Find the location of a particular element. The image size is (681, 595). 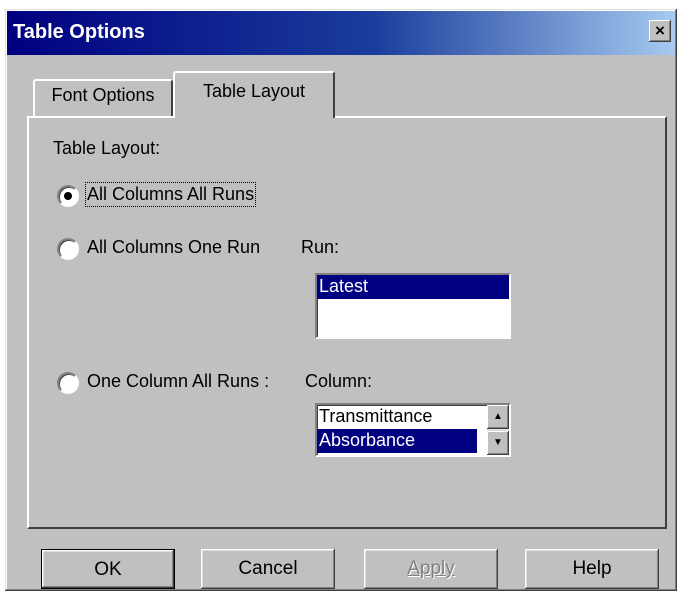

run-listbox: Latest is located at coordinates (413, 306).